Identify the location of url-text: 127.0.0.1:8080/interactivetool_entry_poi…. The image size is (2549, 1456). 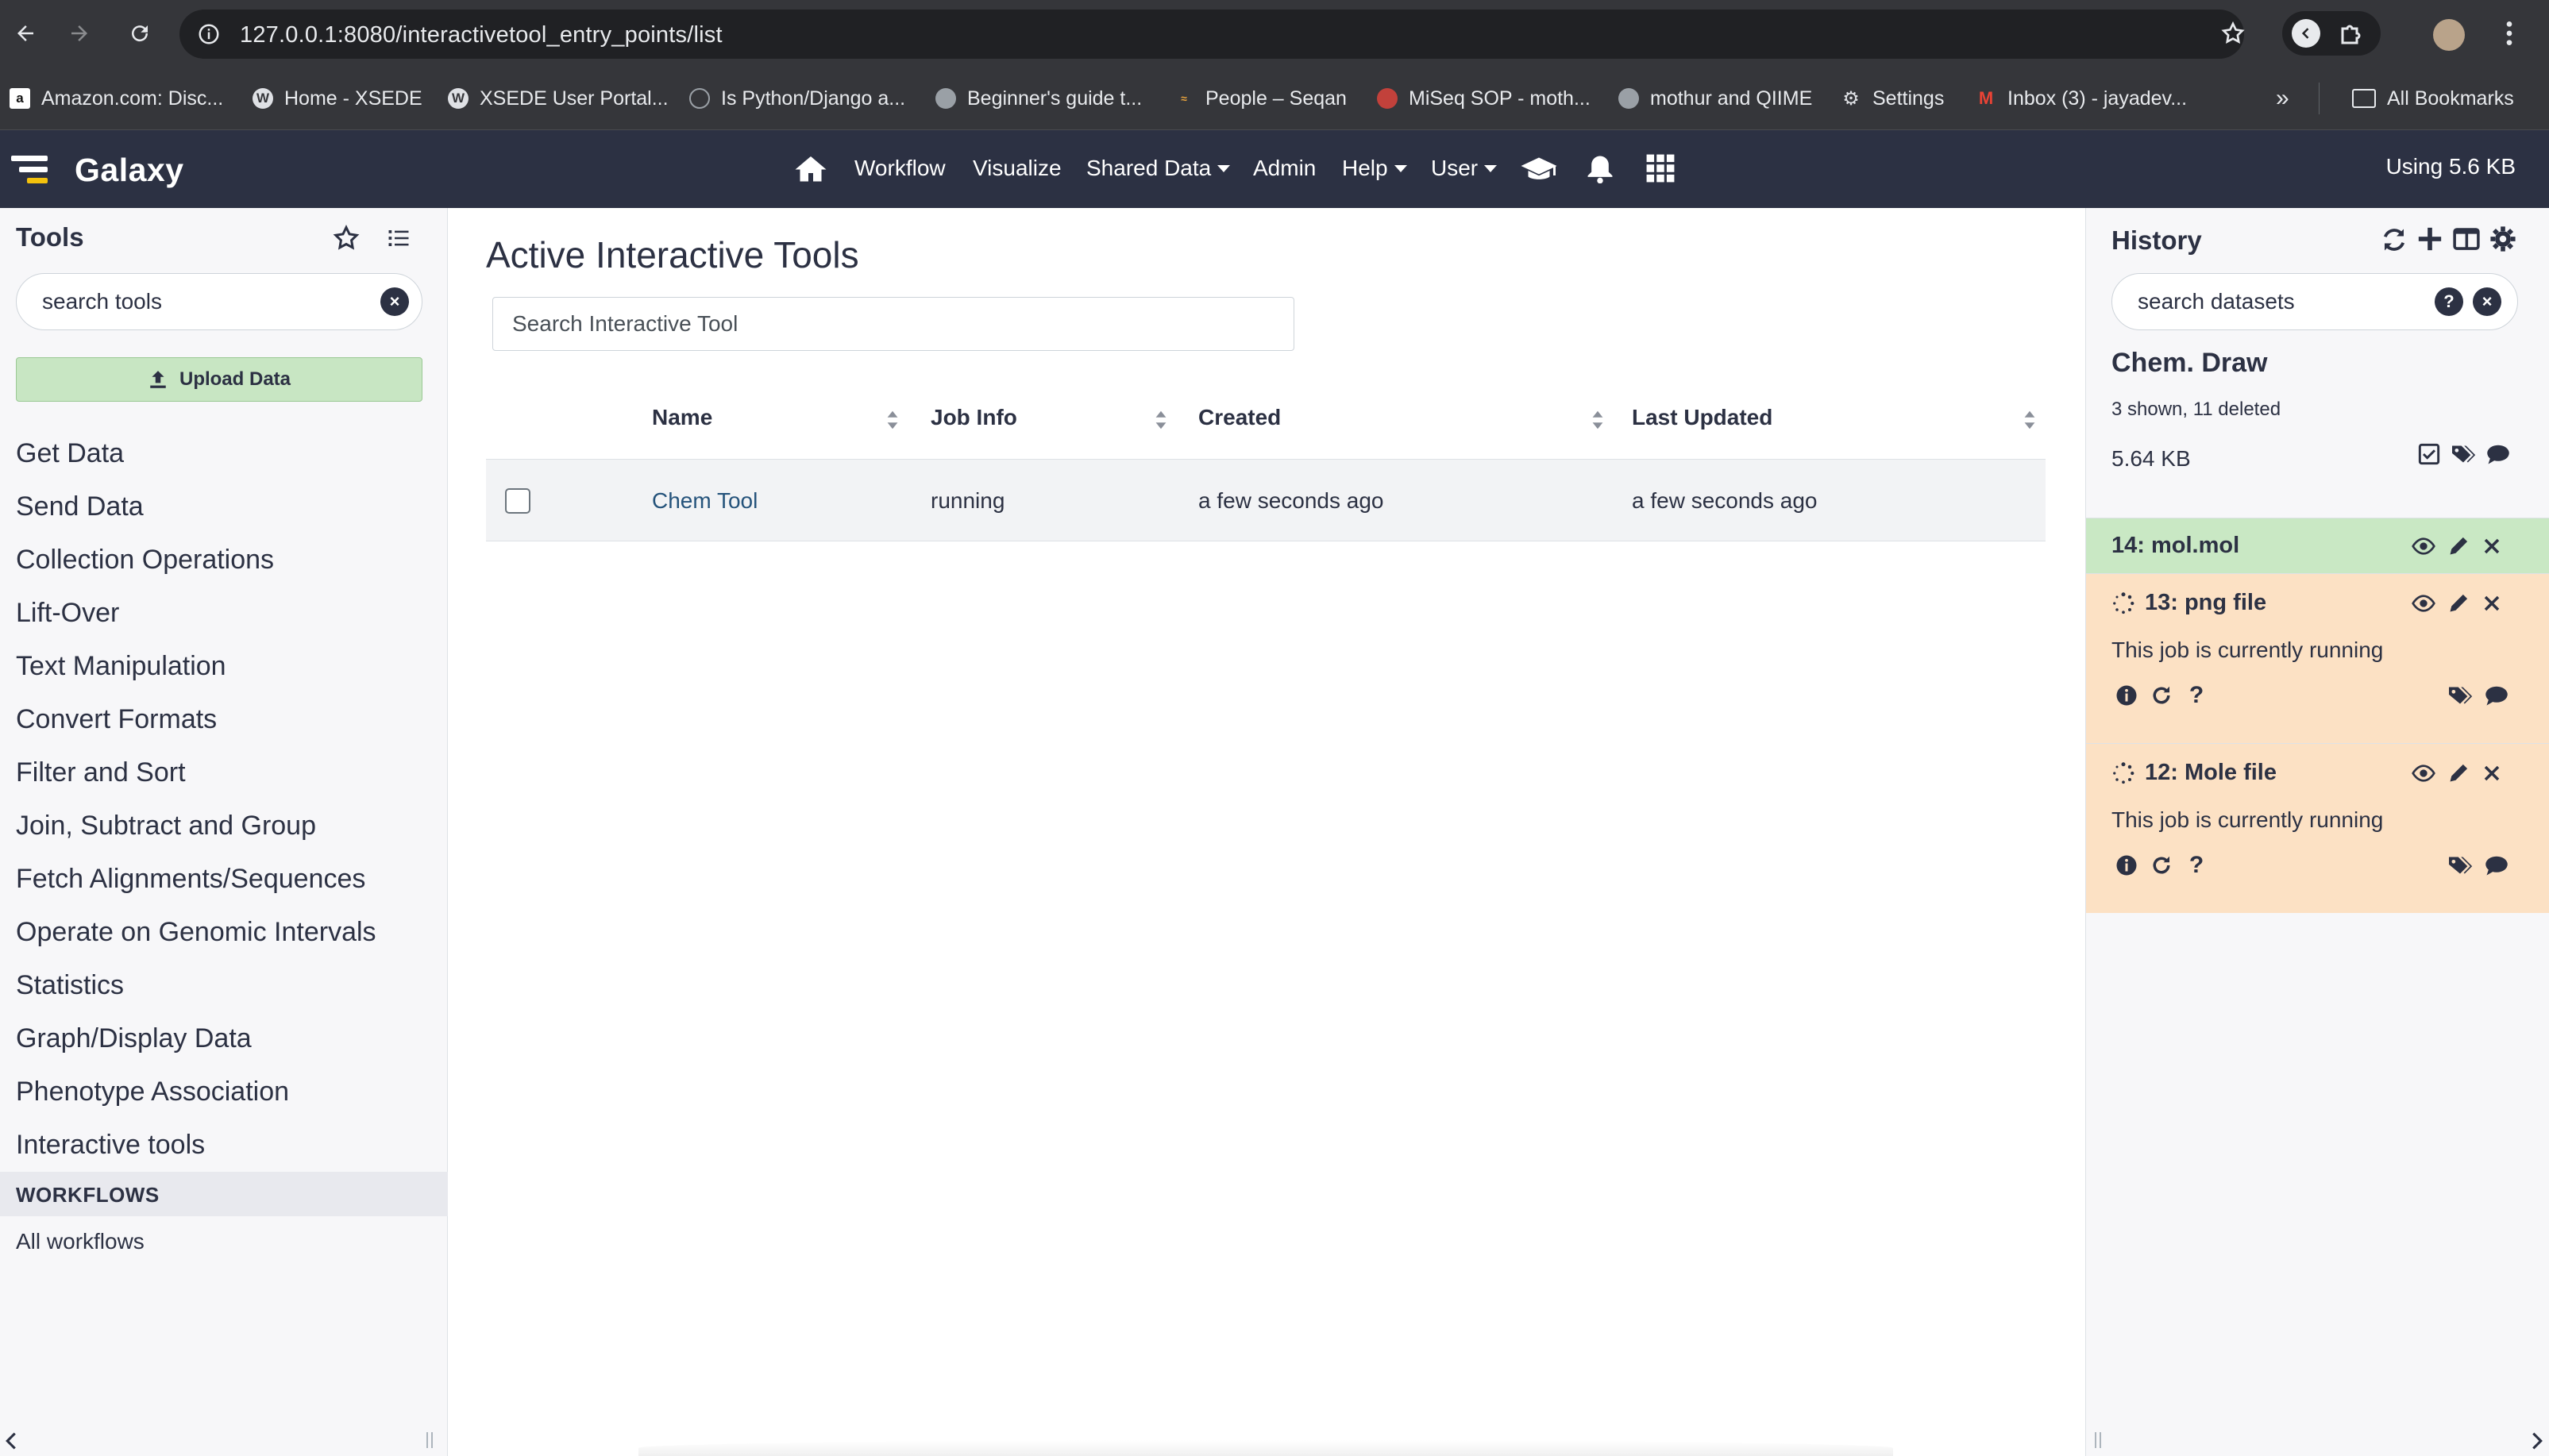
(482, 35).